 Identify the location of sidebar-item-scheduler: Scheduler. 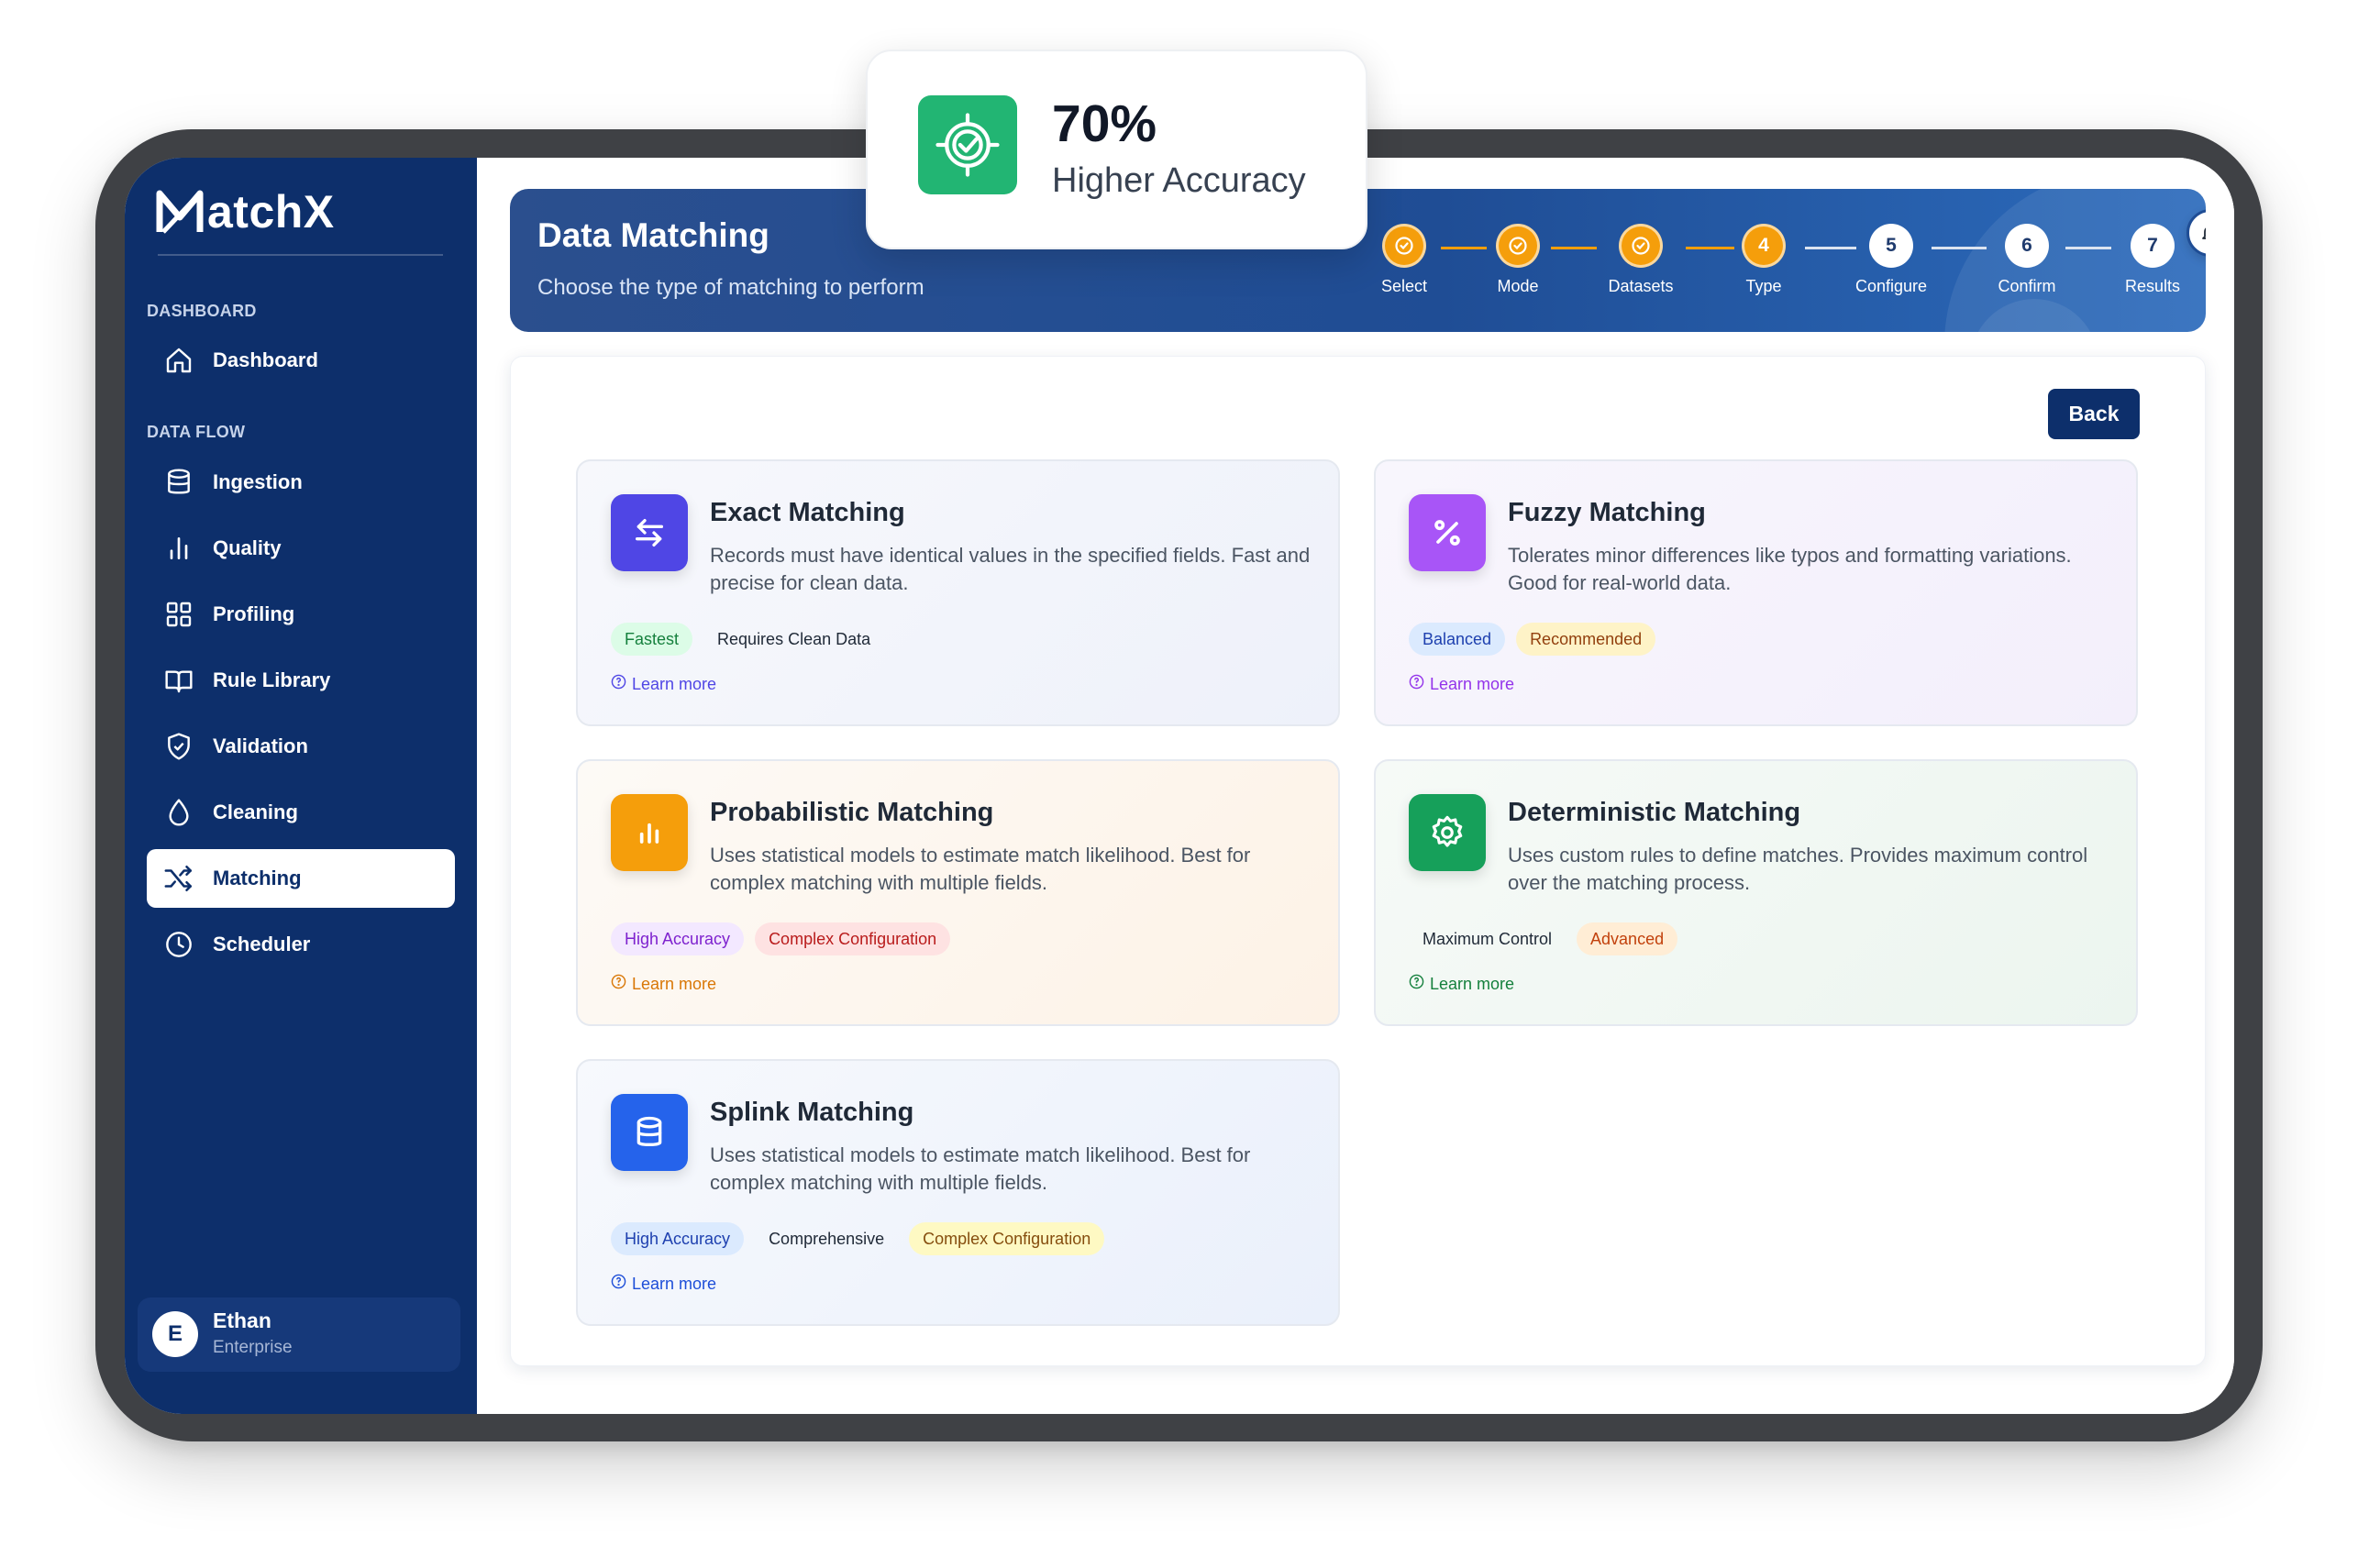
(301, 945).